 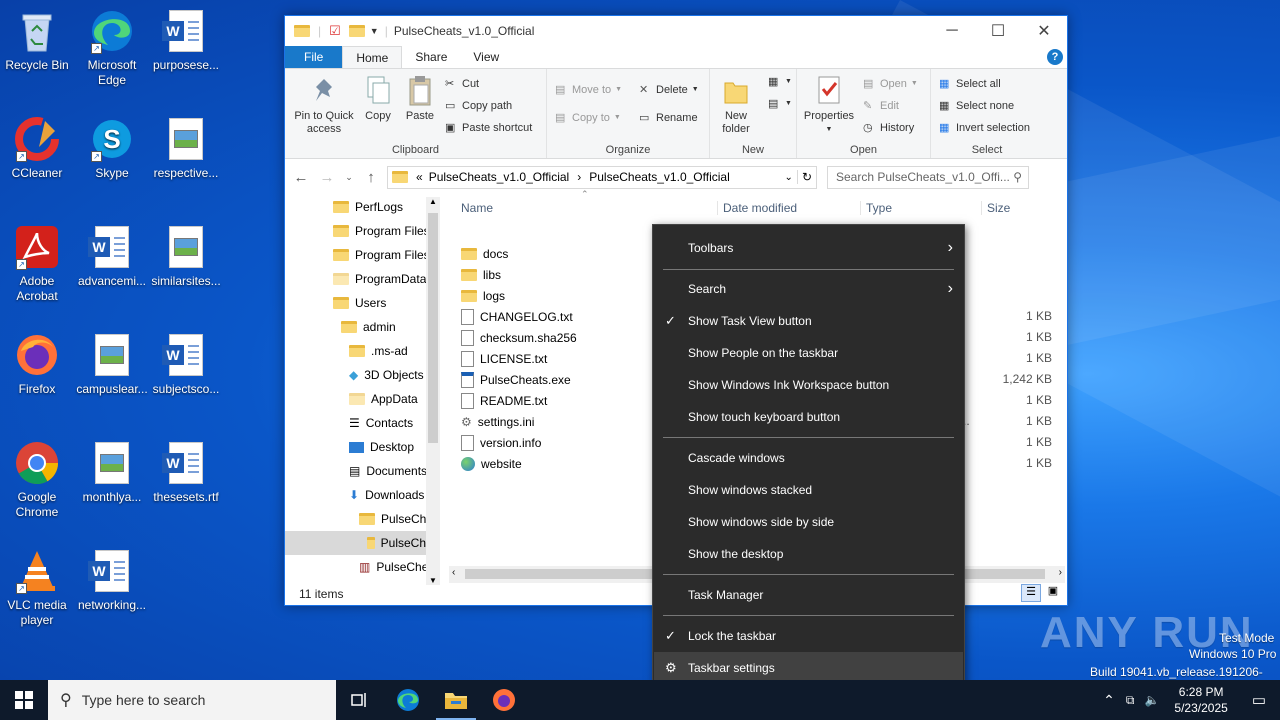 What do you see at coordinates (381, 447) in the screenshot?
I see `nav-item: Desktop` at bounding box center [381, 447].